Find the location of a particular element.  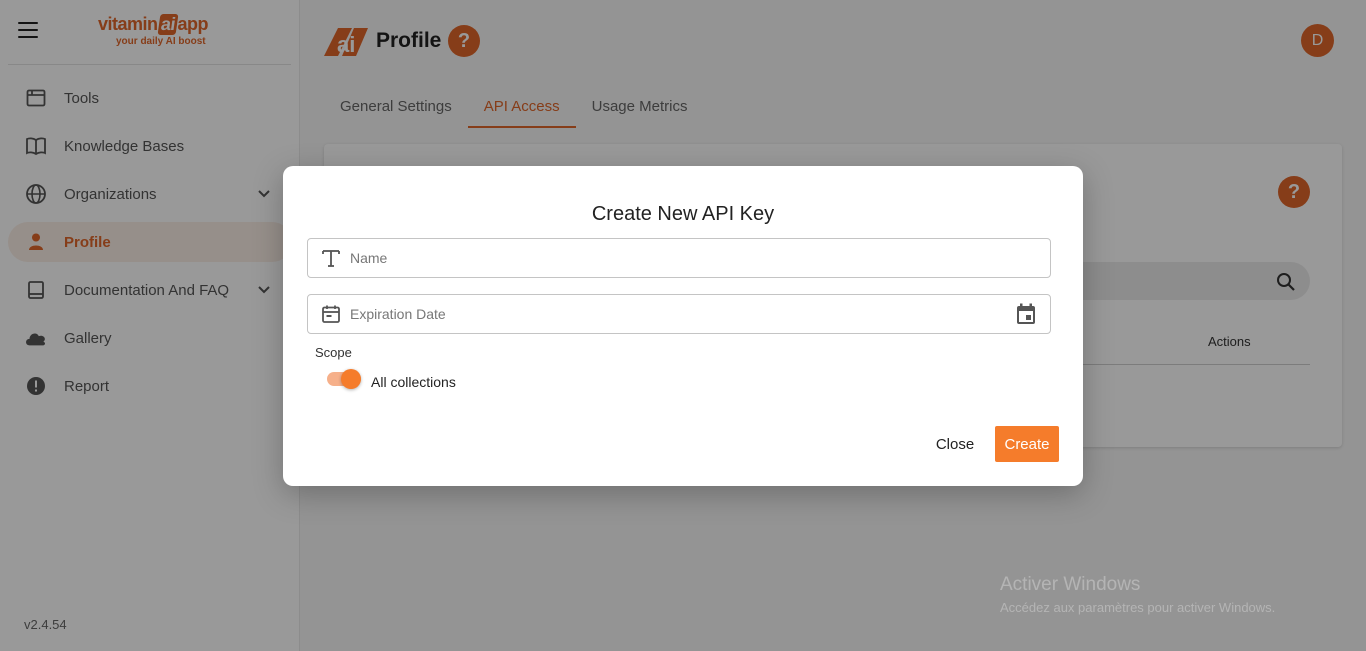

toggle-knob is located at coordinates (351, 379).